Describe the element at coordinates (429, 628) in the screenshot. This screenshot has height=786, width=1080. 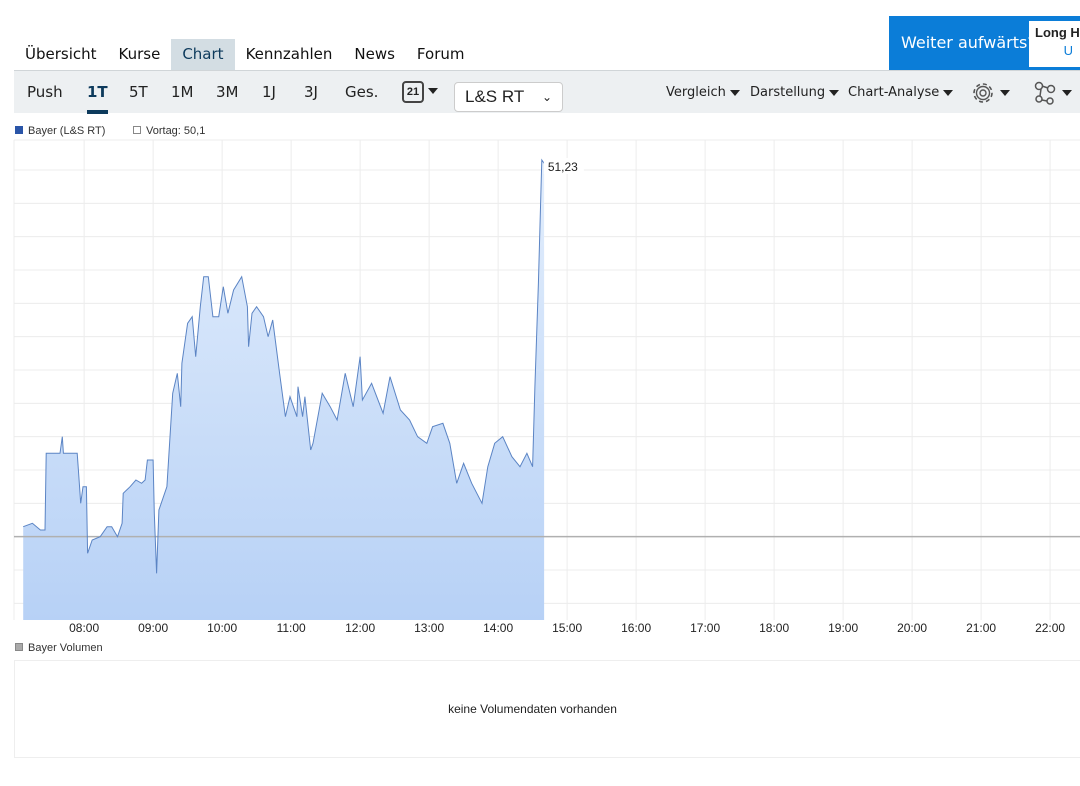
I see `x-tick-label: 13:00` at that location.